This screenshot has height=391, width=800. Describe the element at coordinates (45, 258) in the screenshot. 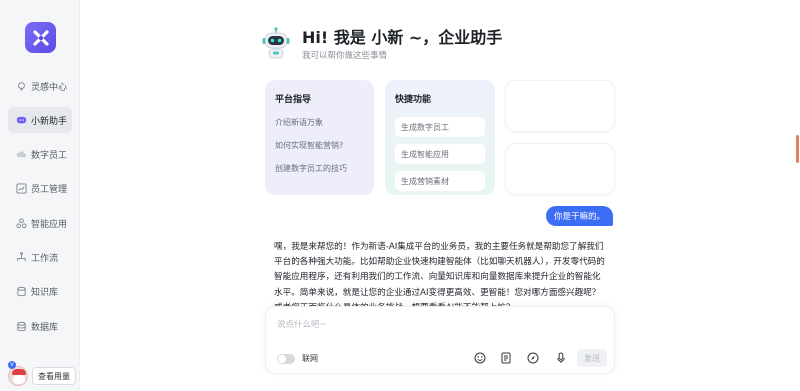

I see `sidebar-item-label: 工作流` at that location.